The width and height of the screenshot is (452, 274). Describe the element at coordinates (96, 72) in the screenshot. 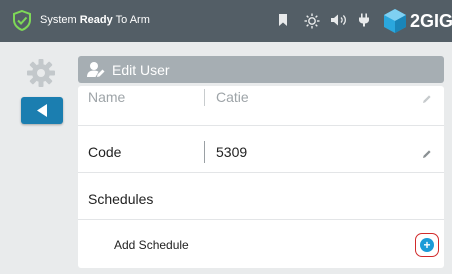

I see `user-edit-icon` at that location.